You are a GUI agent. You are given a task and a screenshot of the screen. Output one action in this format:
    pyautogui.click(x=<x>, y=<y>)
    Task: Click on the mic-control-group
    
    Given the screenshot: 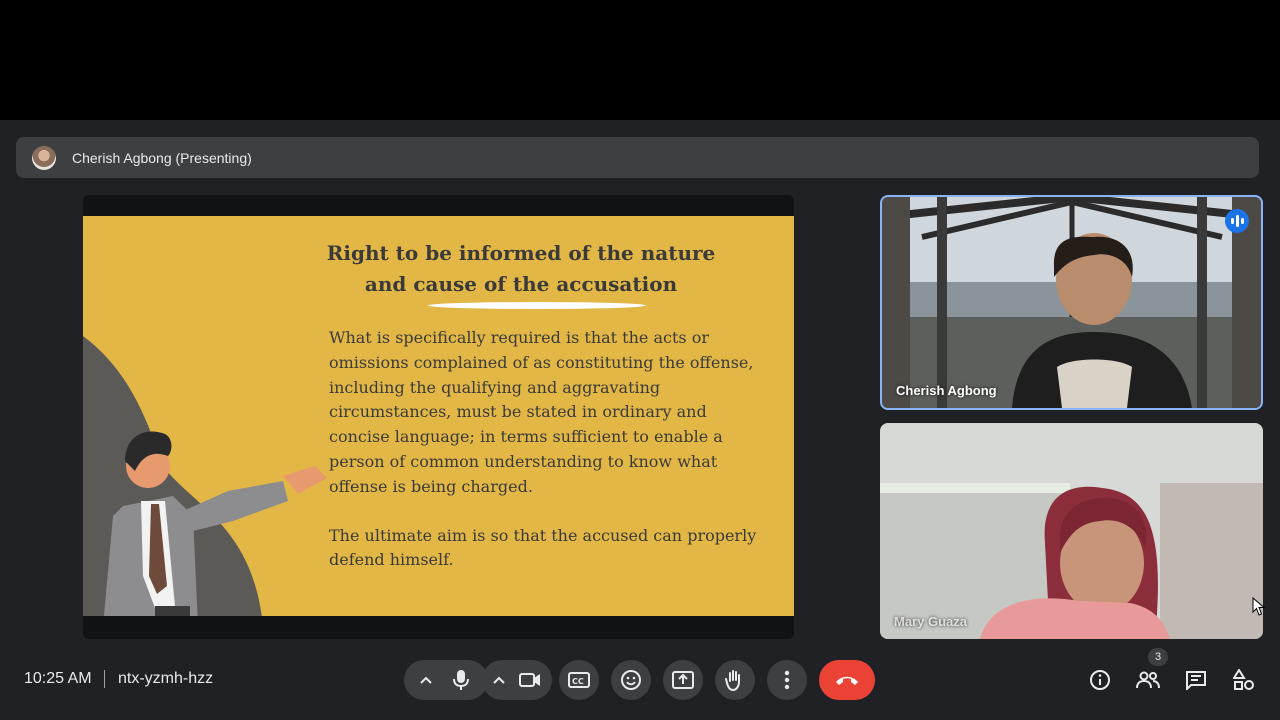 What is the action you would take?
    pyautogui.click(x=446, y=680)
    